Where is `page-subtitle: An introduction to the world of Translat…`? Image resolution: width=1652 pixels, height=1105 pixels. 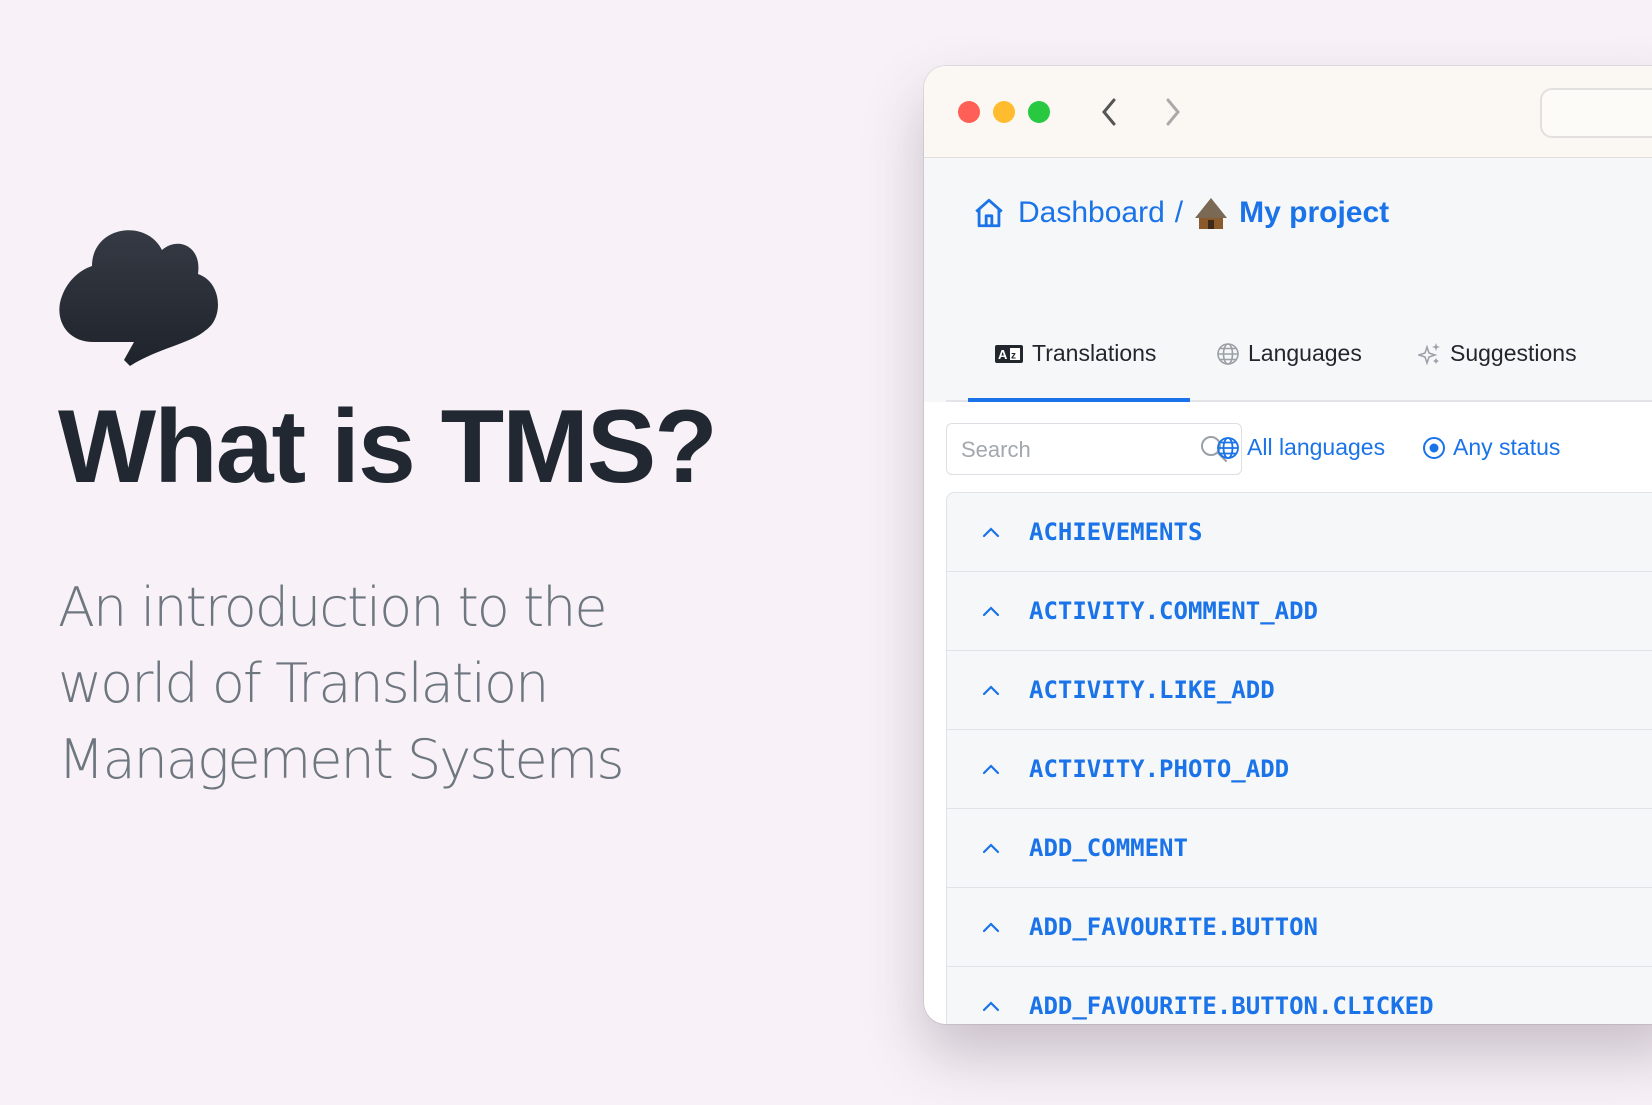
page-subtitle: An introduction to the world of Translat… is located at coordinates (341, 683).